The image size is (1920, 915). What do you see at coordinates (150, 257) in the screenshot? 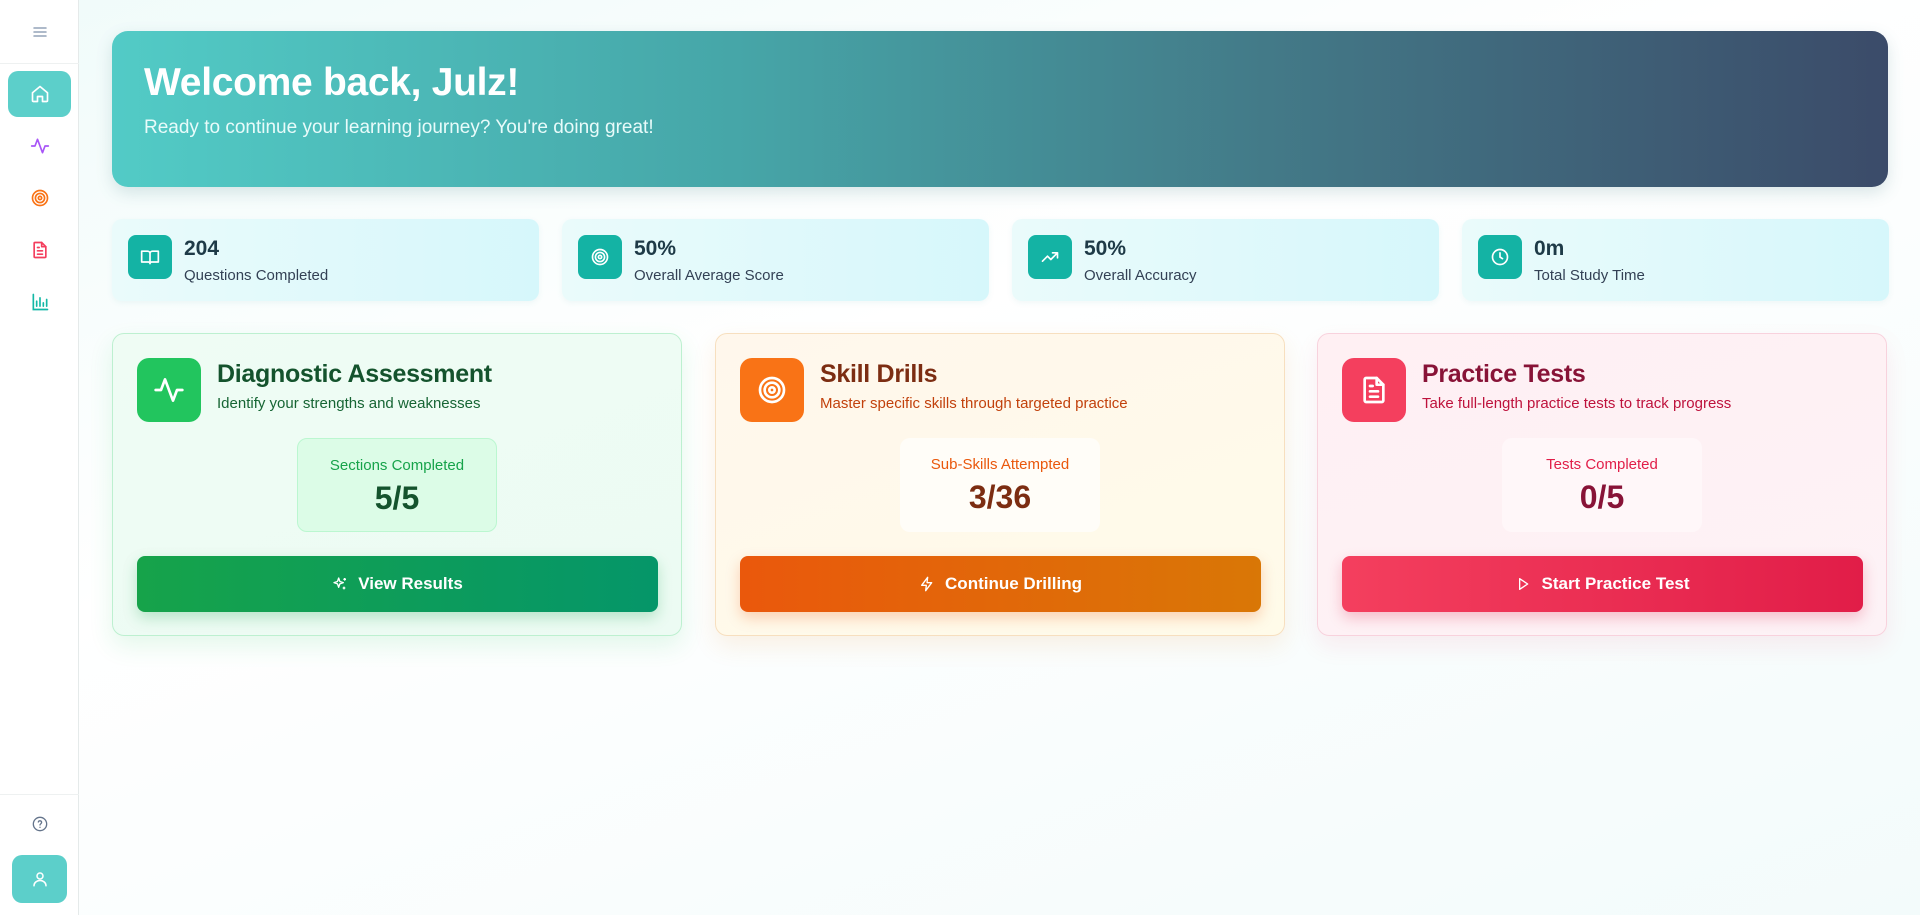
I see `book-icon` at bounding box center [150, 257].